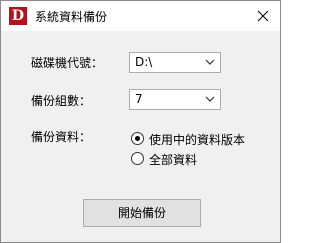 The image size is (320, 243). What do you see at coordinates (197, 140) in the screenshot?
I see `radio-label: 使用中的資料版本` at bounding box center [197, 140].